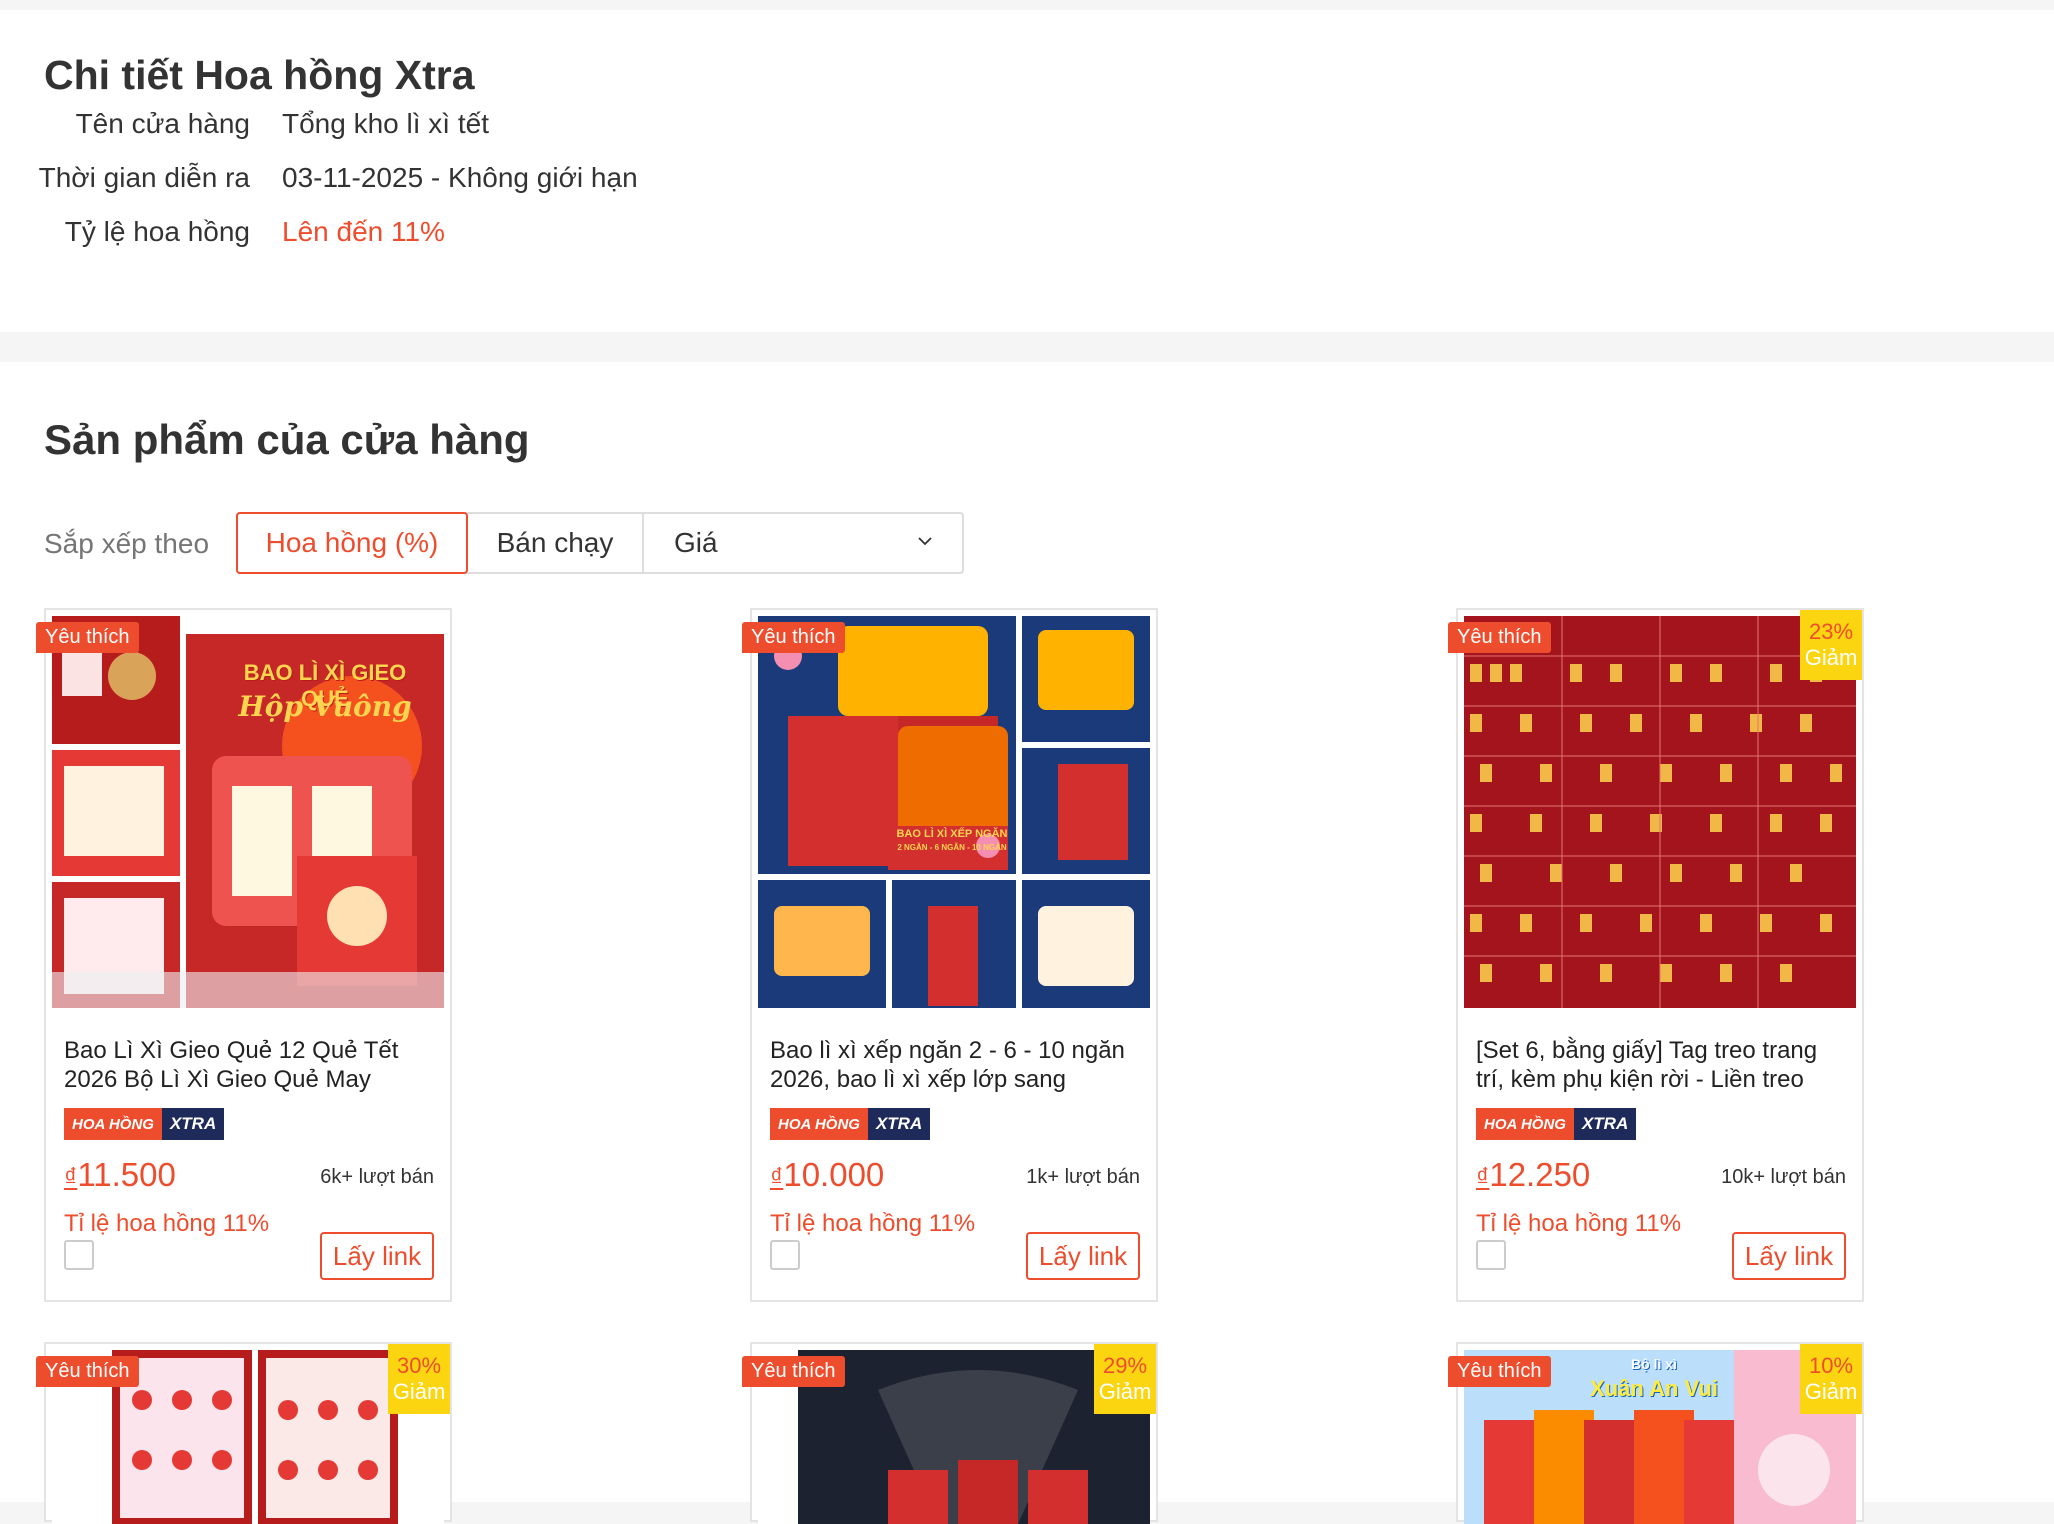 The image size is (2054, 1524). Describe the element at coordinates (144, 177) in the screenshot. I see `info-label-period: Thời gian diễn ra` at that location.